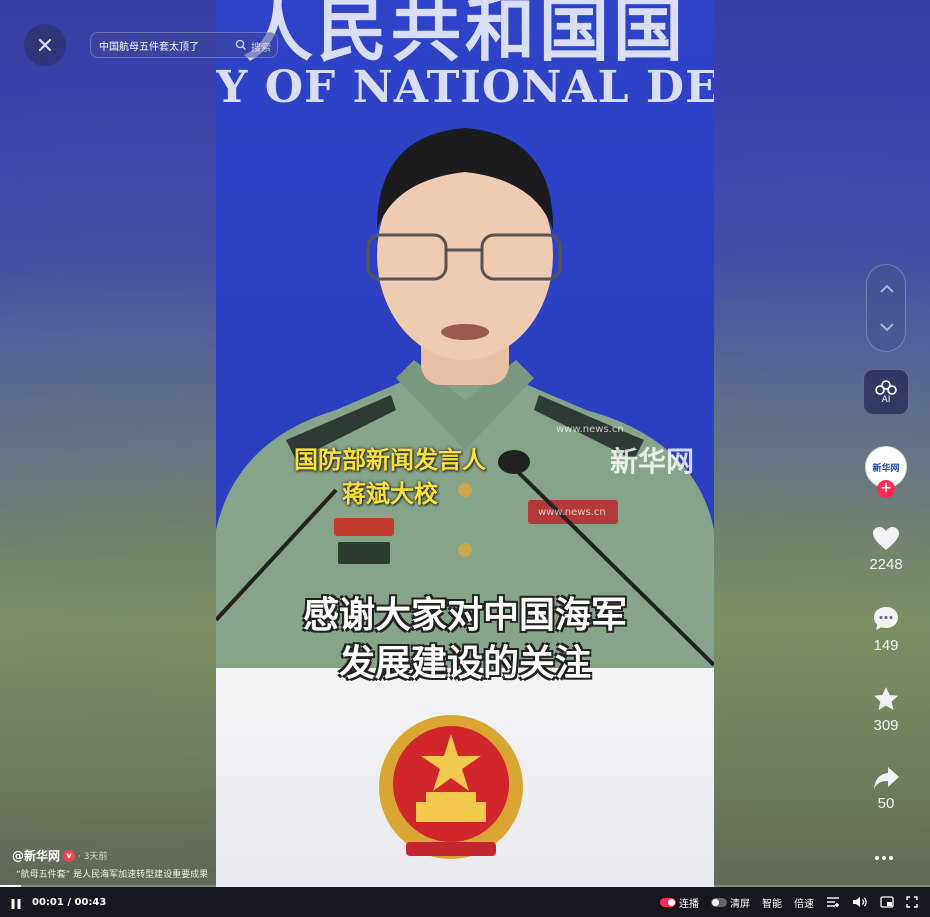  What do you see at coordinates (464, 663) in the screenshot?
I see `subtitle-line-2: 发展建设的关注` at bounding box center [464, 663].